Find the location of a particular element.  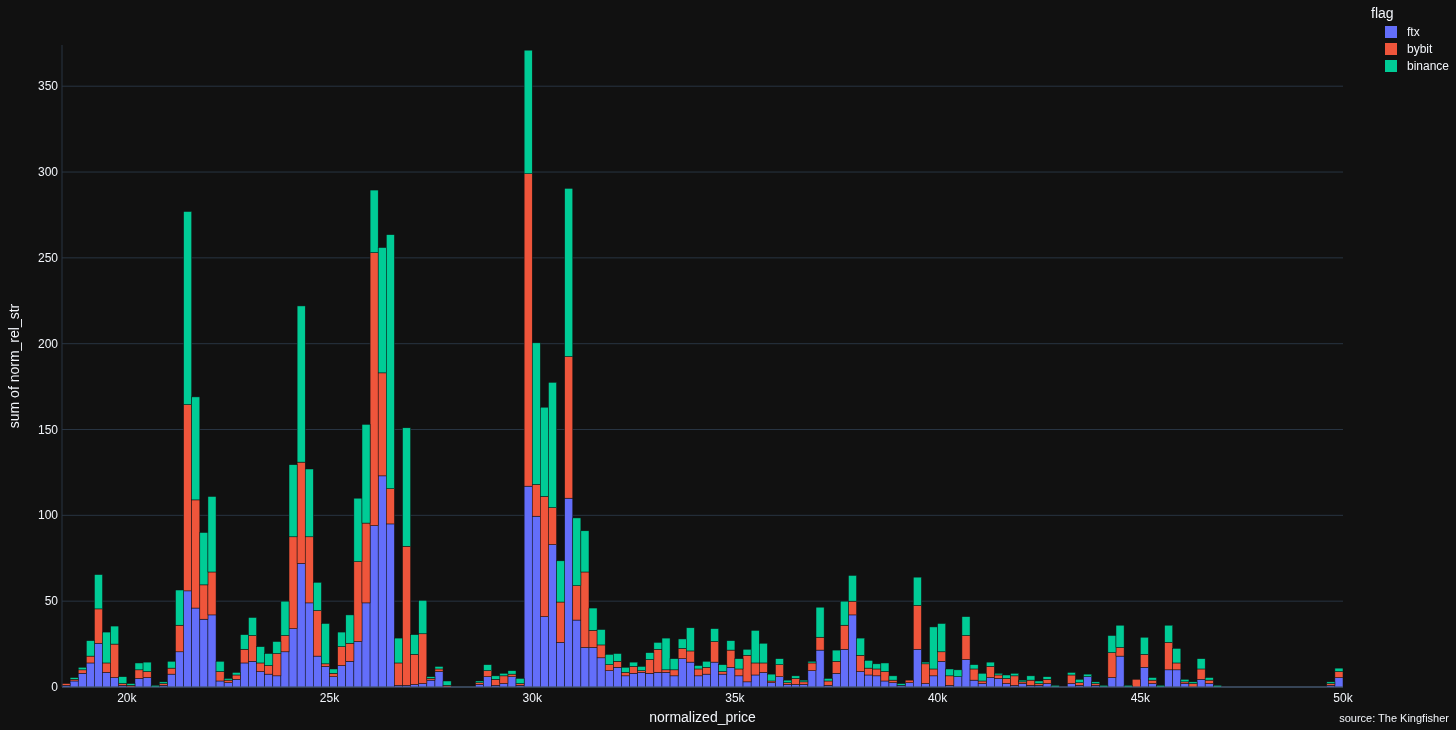

axis-tick-label: 200 is located at coordinates (47, 343).